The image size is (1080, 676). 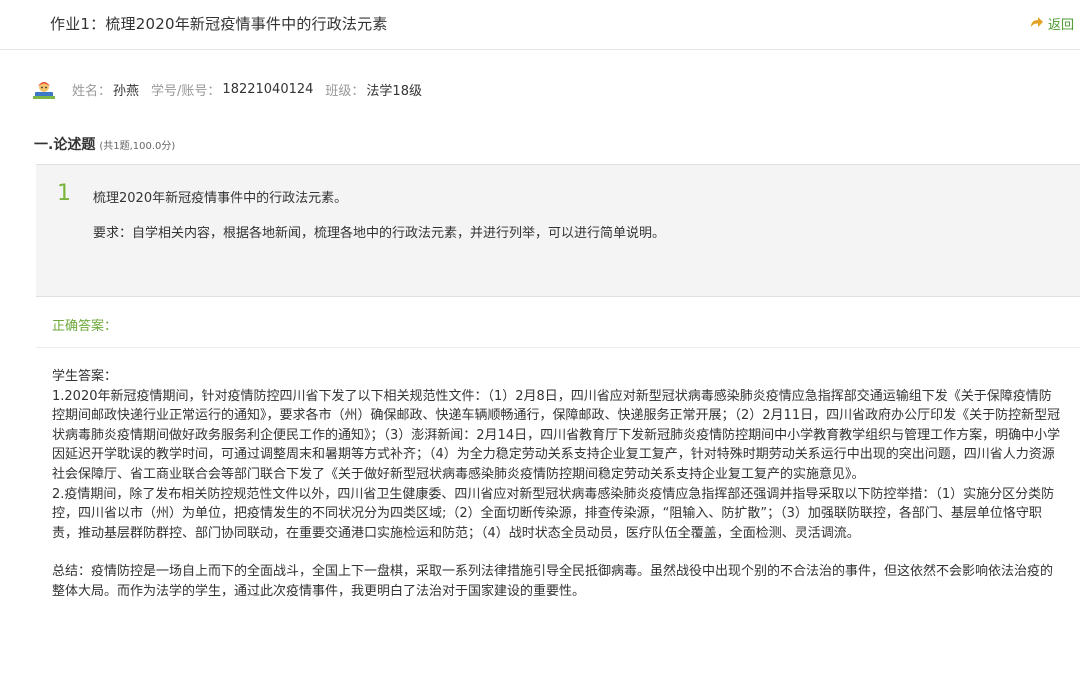 What do you see at coordinates (44, 89) in the screenshot?
I see `student-avatar` at bounding box center [44, 89].